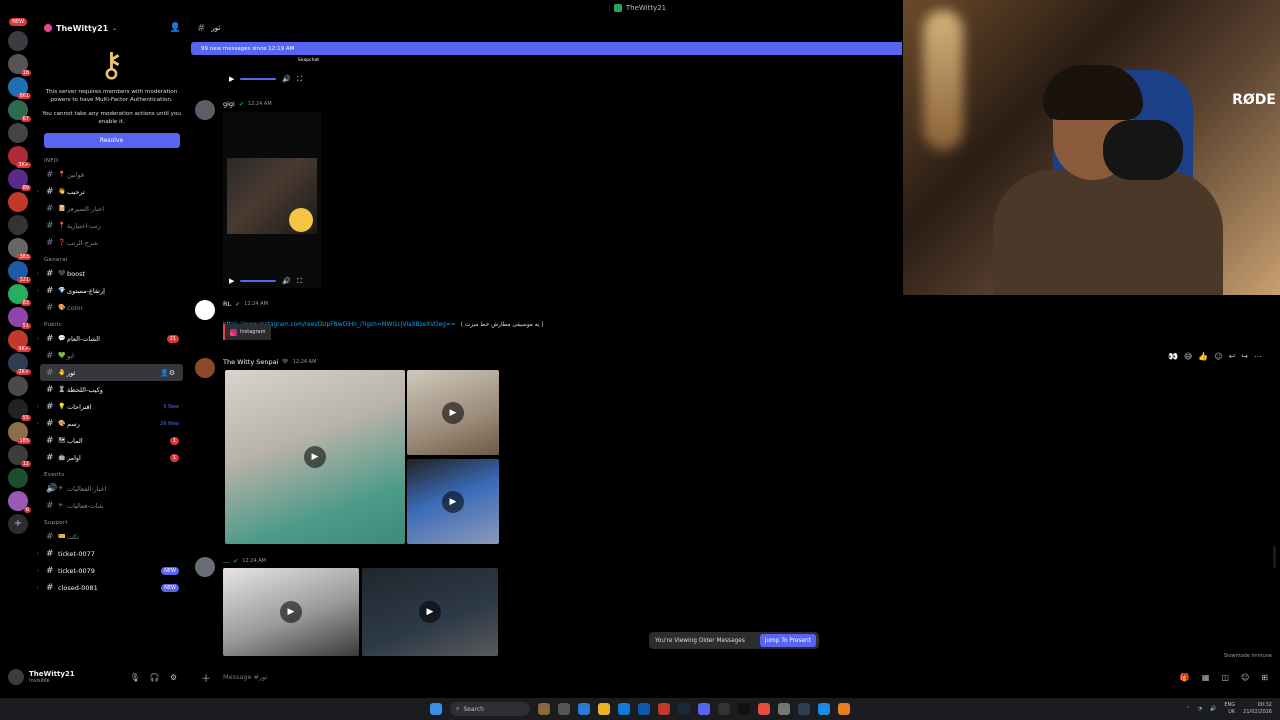 The width and height of the screenshot is (1280, 720). I want to click on message-input, so click(523, 677).